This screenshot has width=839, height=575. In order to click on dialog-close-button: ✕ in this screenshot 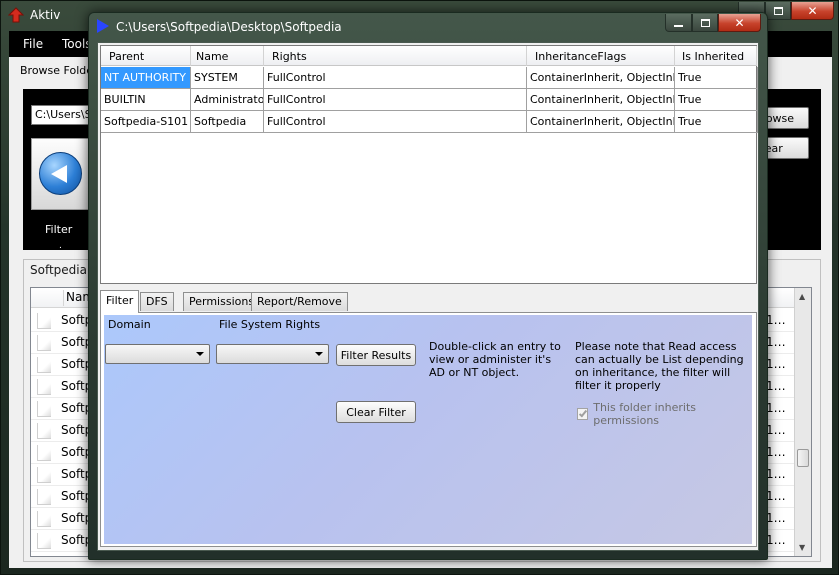, I will do `click(739, 23)`.